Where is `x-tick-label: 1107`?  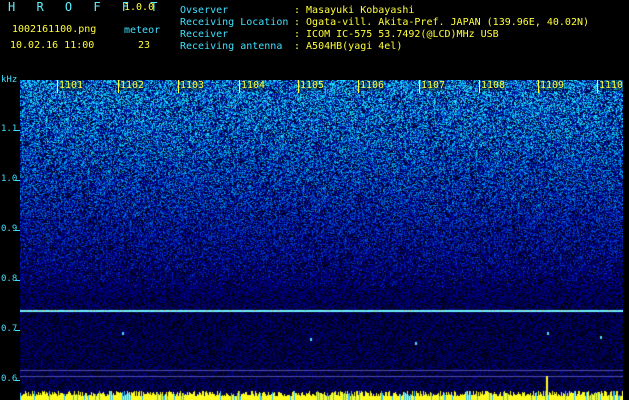
x-tick-label: 1107 is located at coordinates (433, 85).